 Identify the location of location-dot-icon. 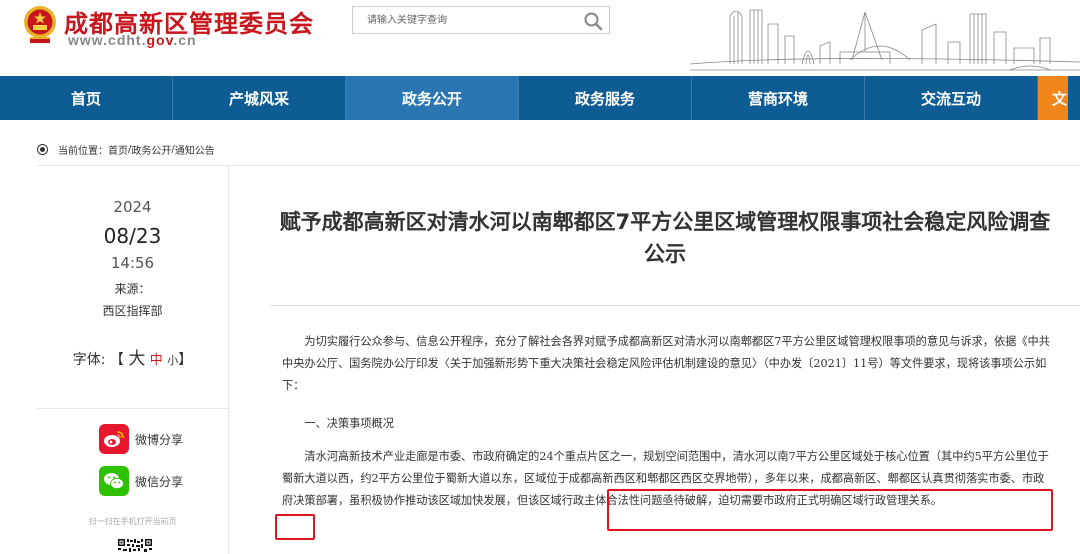
(42, 149).